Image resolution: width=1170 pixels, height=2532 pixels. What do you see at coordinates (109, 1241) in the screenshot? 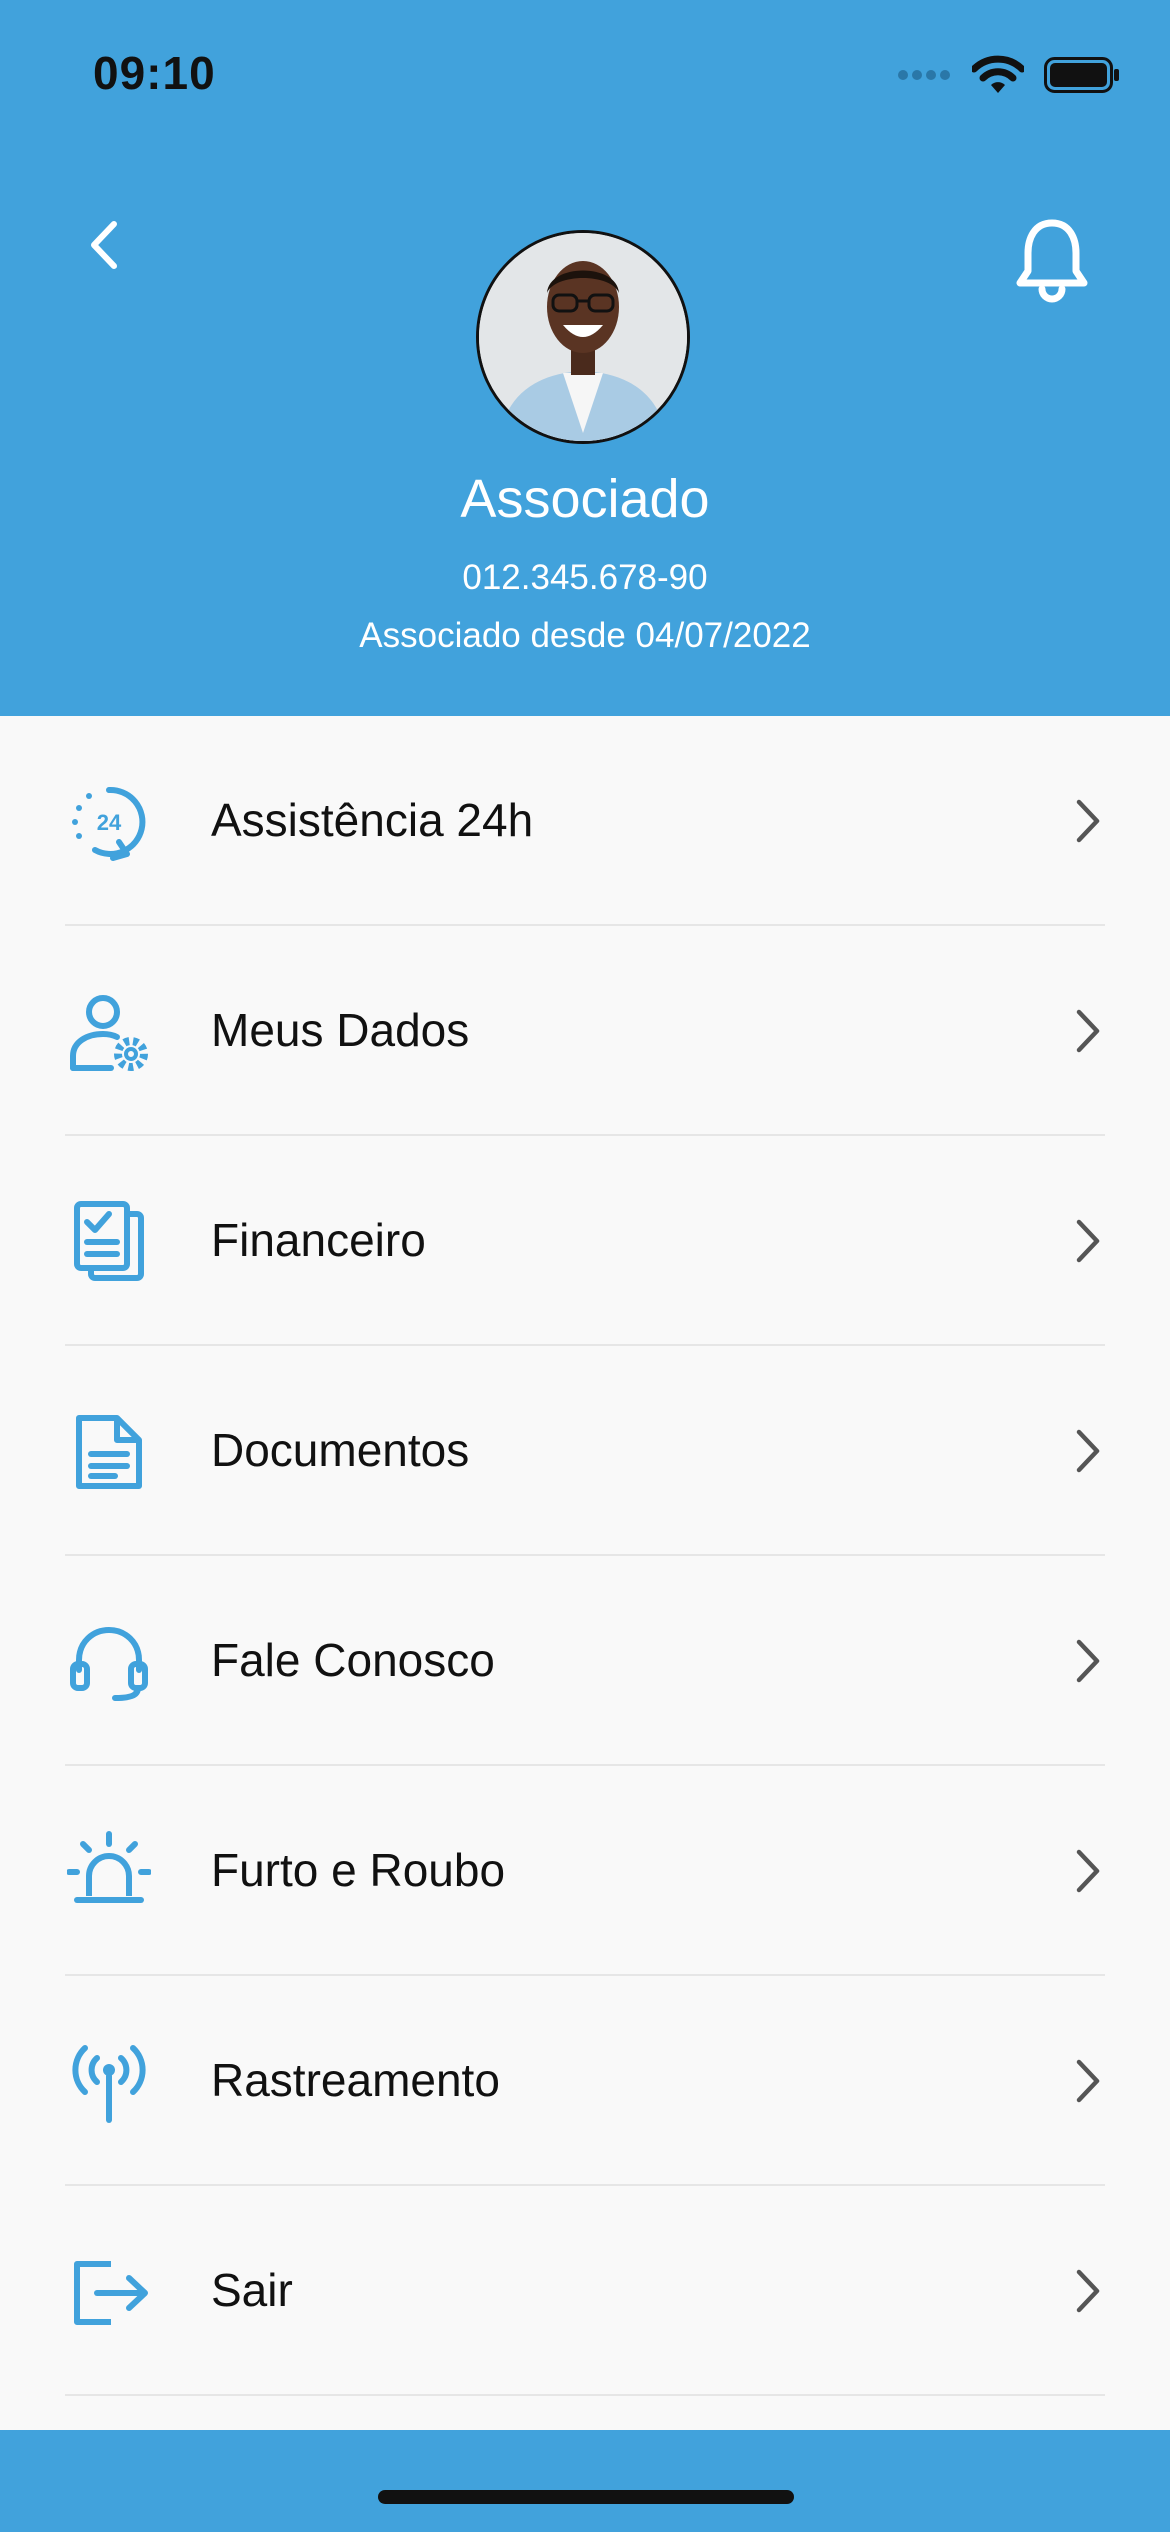
I see `financial-document-icon` at bounding box center [109, 1241].